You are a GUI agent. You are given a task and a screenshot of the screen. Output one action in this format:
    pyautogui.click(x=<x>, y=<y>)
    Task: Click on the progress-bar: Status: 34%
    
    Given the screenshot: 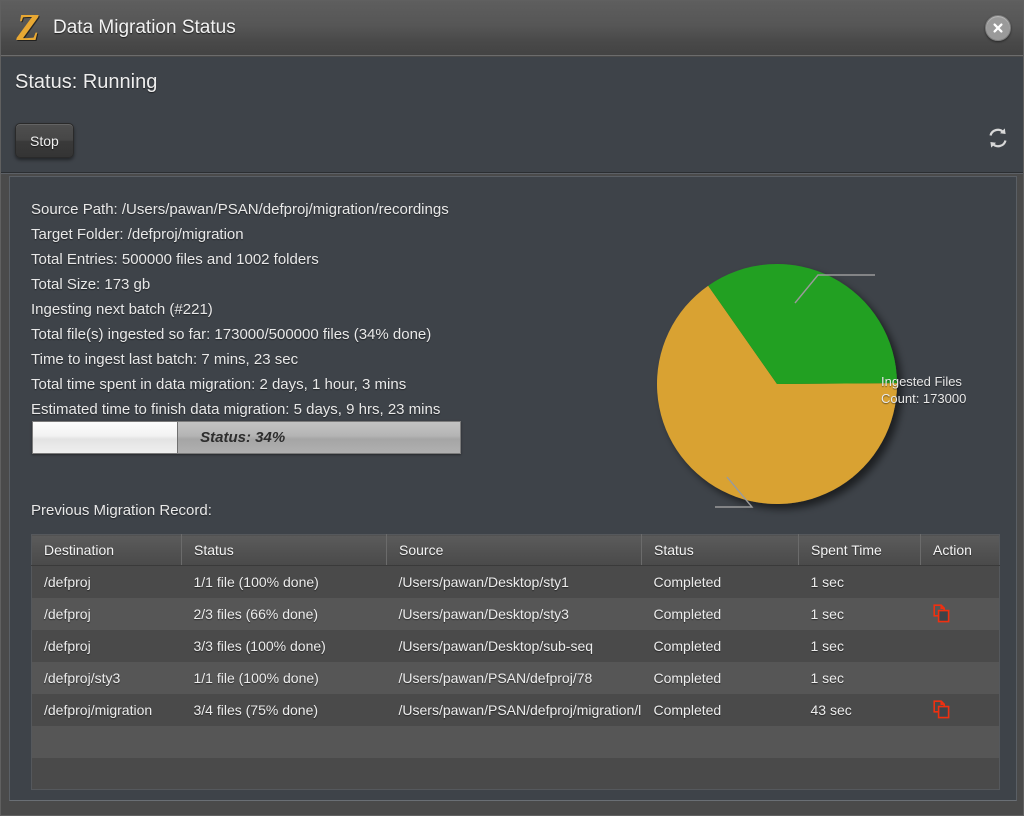 What is the action you would take?
    pyautogui.click(x=246, y=437)
    